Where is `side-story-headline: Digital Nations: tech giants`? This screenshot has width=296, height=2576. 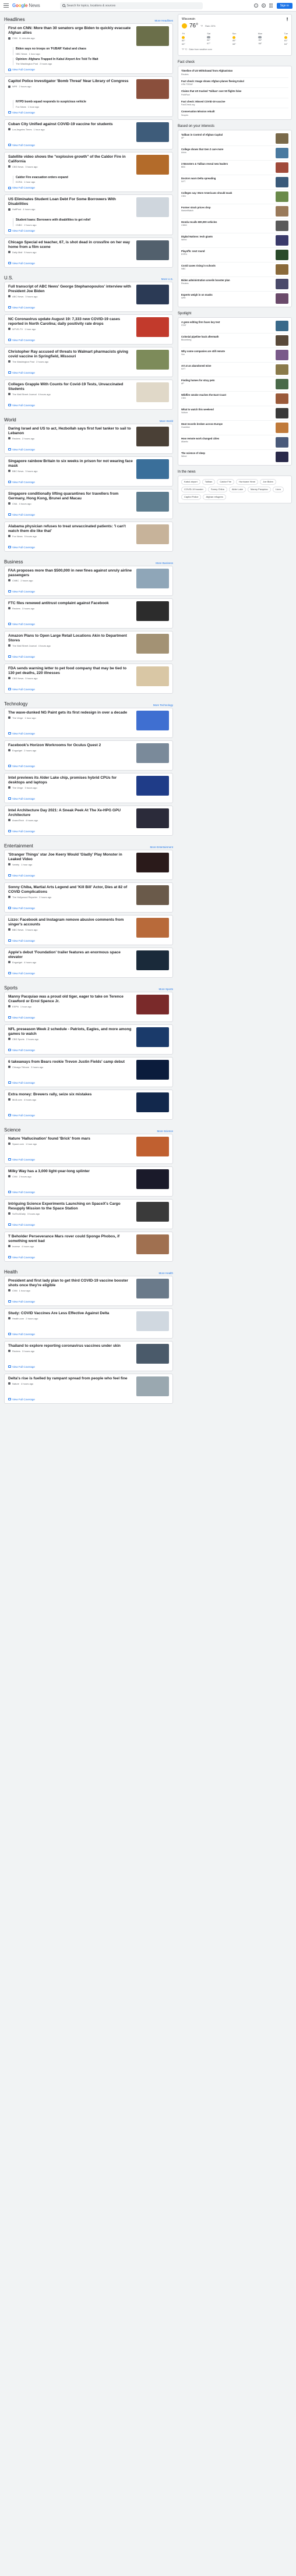 side-story-headline: Digital Nations: tech giants is located at coordinates (227, 237).